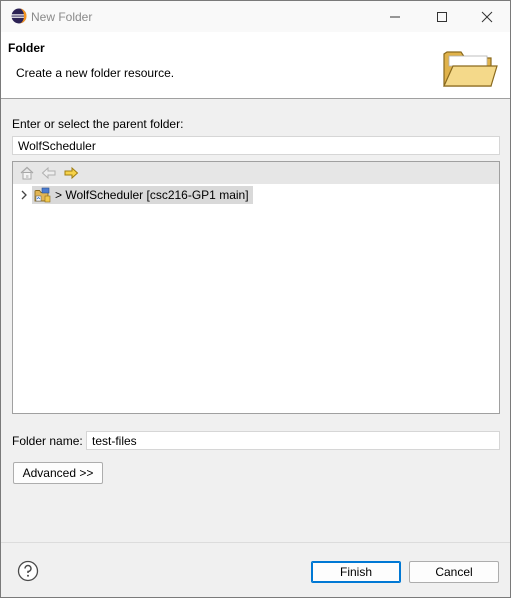 The image size is (511, 598). Describe the element at coordinates (62, 17) in the screenshot. I see `window-title: New Folder` at that location.